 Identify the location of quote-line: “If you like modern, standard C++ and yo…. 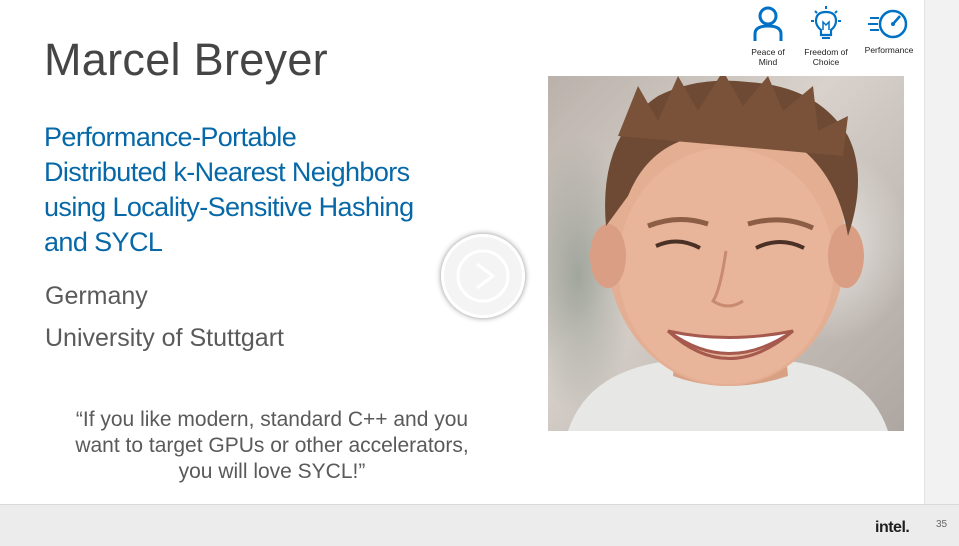
(272, 419).